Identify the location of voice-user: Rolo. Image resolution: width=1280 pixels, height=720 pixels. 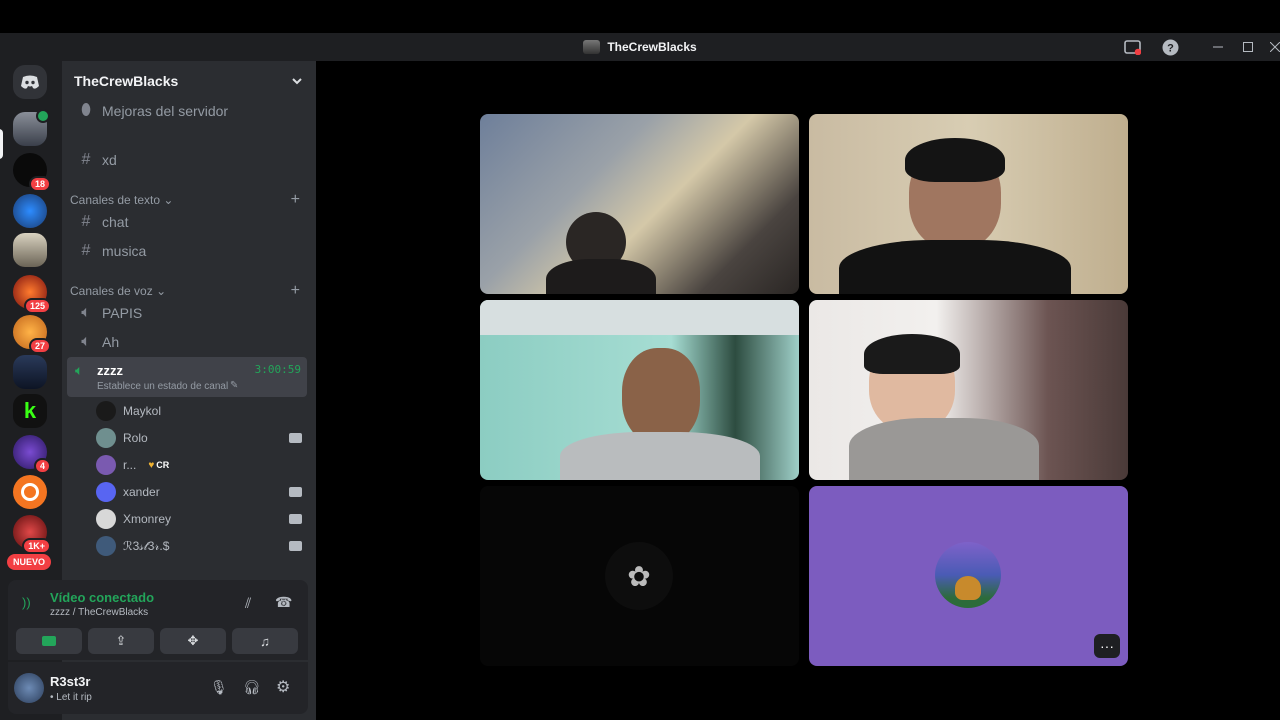
(202, 438).